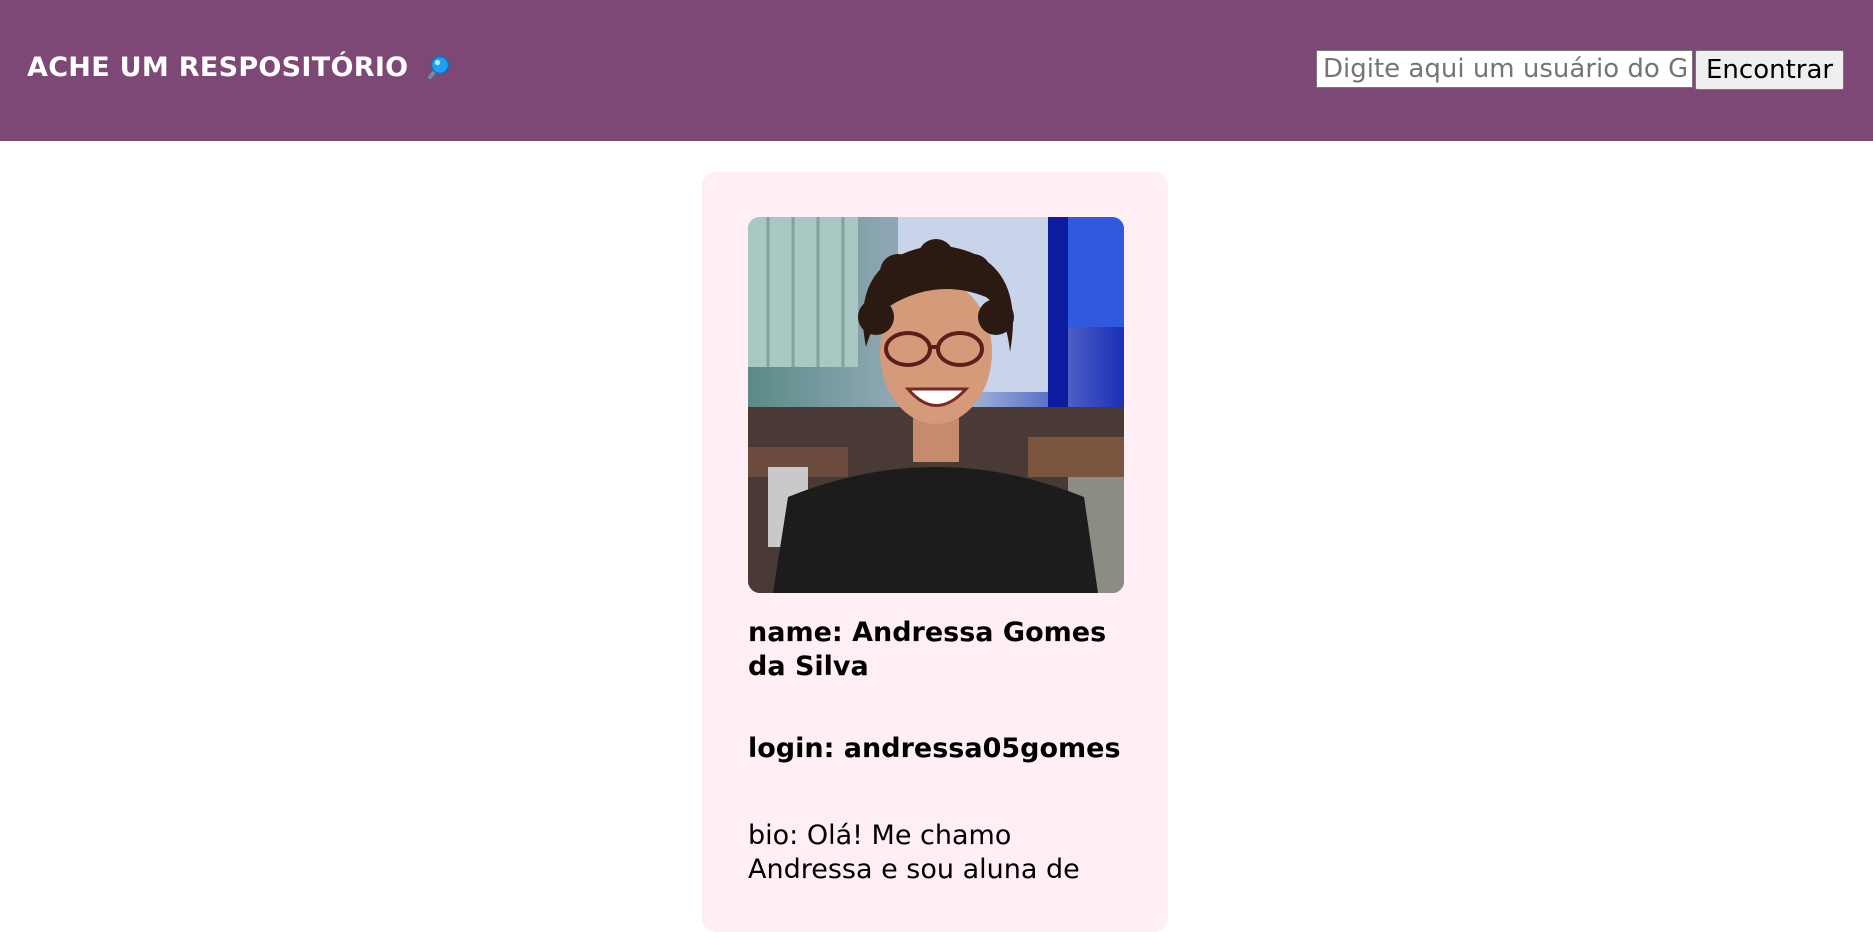  What do you see at coordinates (1504, 69) in the screenshot?
I see `search-input` at bounding box center [1504, 69].